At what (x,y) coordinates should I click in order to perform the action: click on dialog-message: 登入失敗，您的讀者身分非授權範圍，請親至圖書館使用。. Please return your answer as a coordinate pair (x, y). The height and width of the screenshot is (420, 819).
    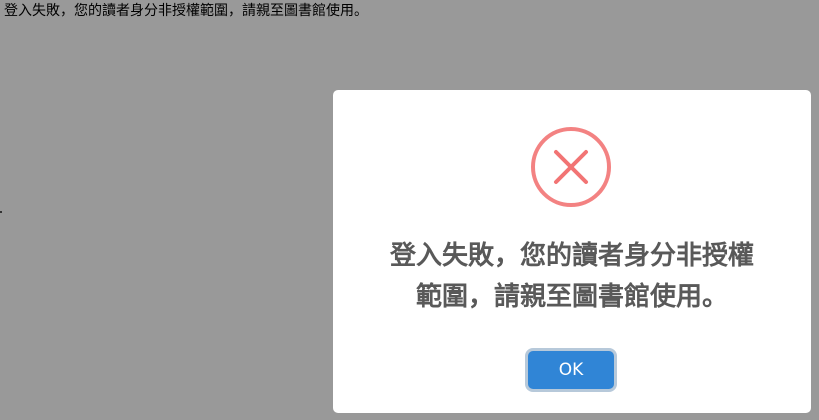
    Looking at the image, I should click on (571, 276).